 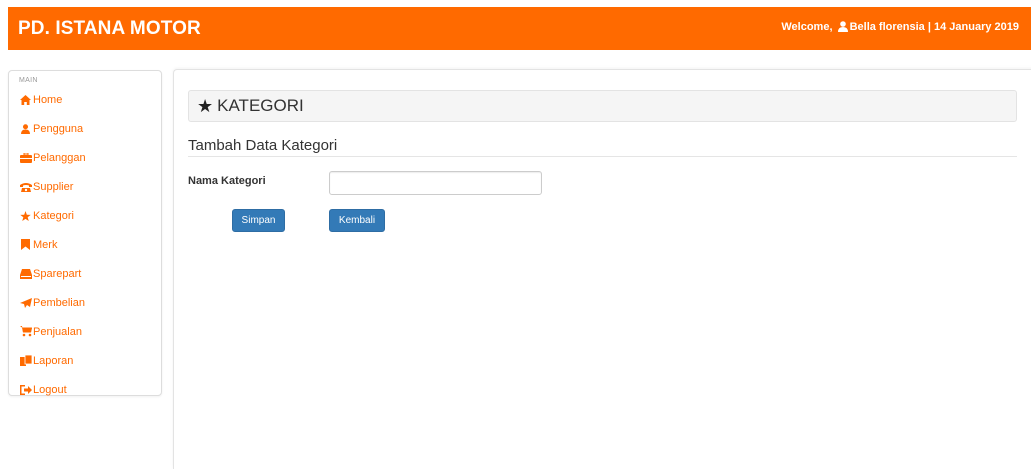 I want to click on sidebar-item-label: Pelanggan, so click(x=59, y=158).